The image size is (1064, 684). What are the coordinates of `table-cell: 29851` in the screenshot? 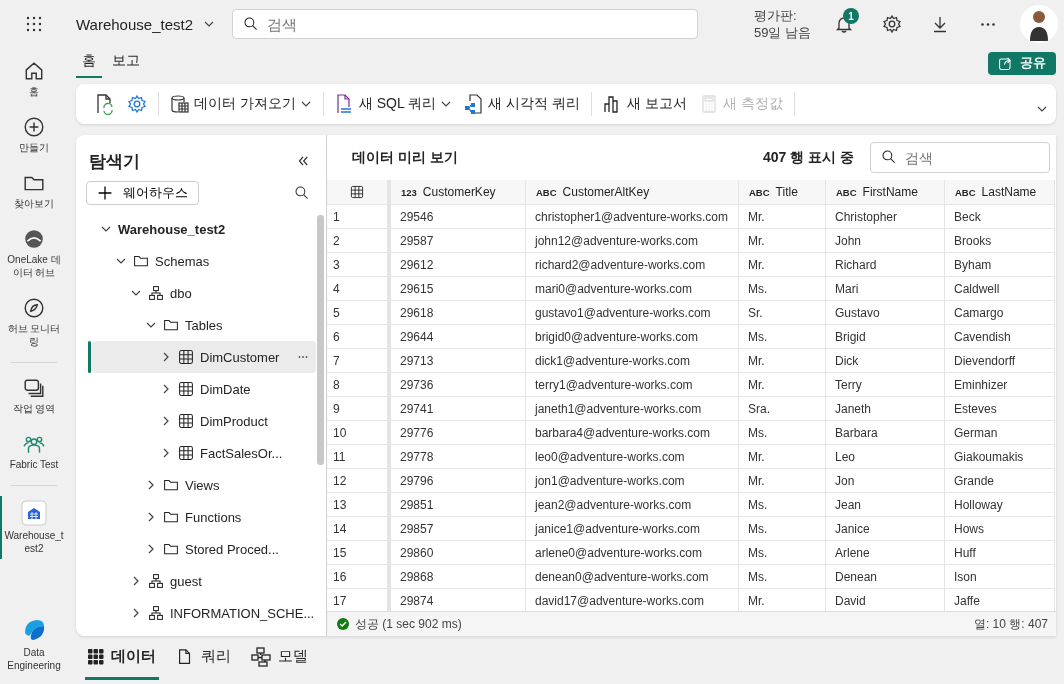 It's located at (458, 504).